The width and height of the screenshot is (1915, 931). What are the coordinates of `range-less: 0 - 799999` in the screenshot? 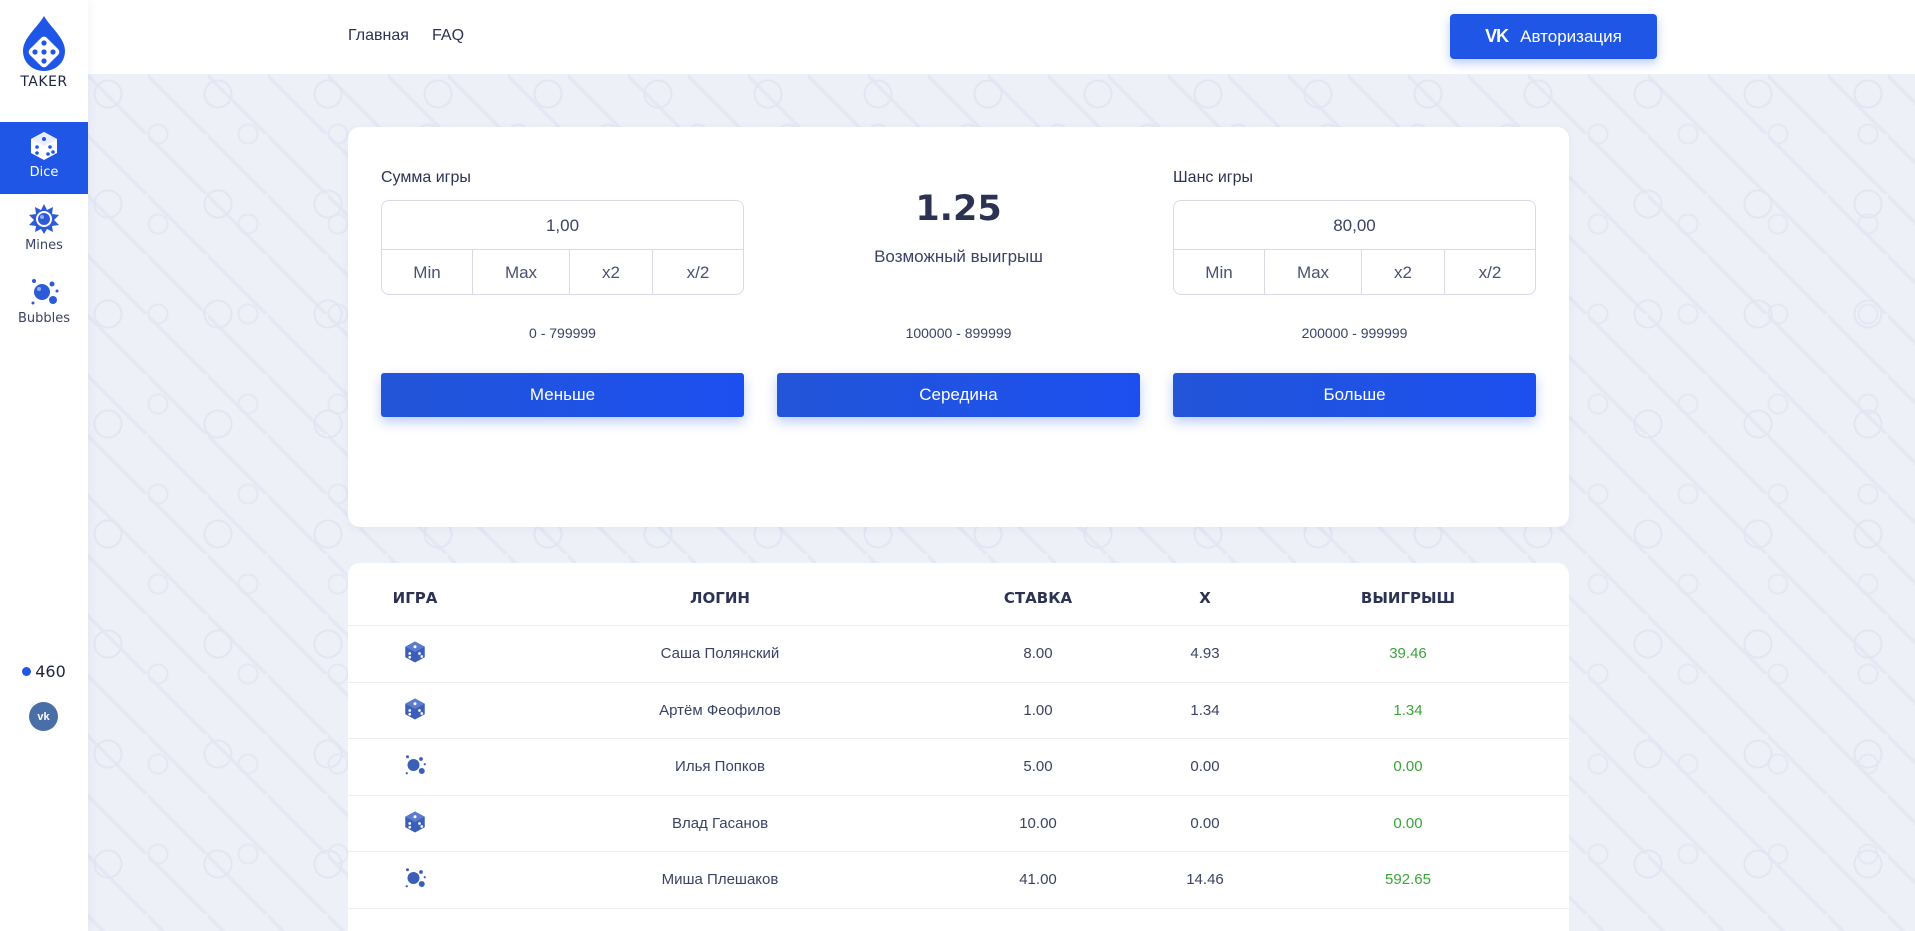 It's located at (562, 333).